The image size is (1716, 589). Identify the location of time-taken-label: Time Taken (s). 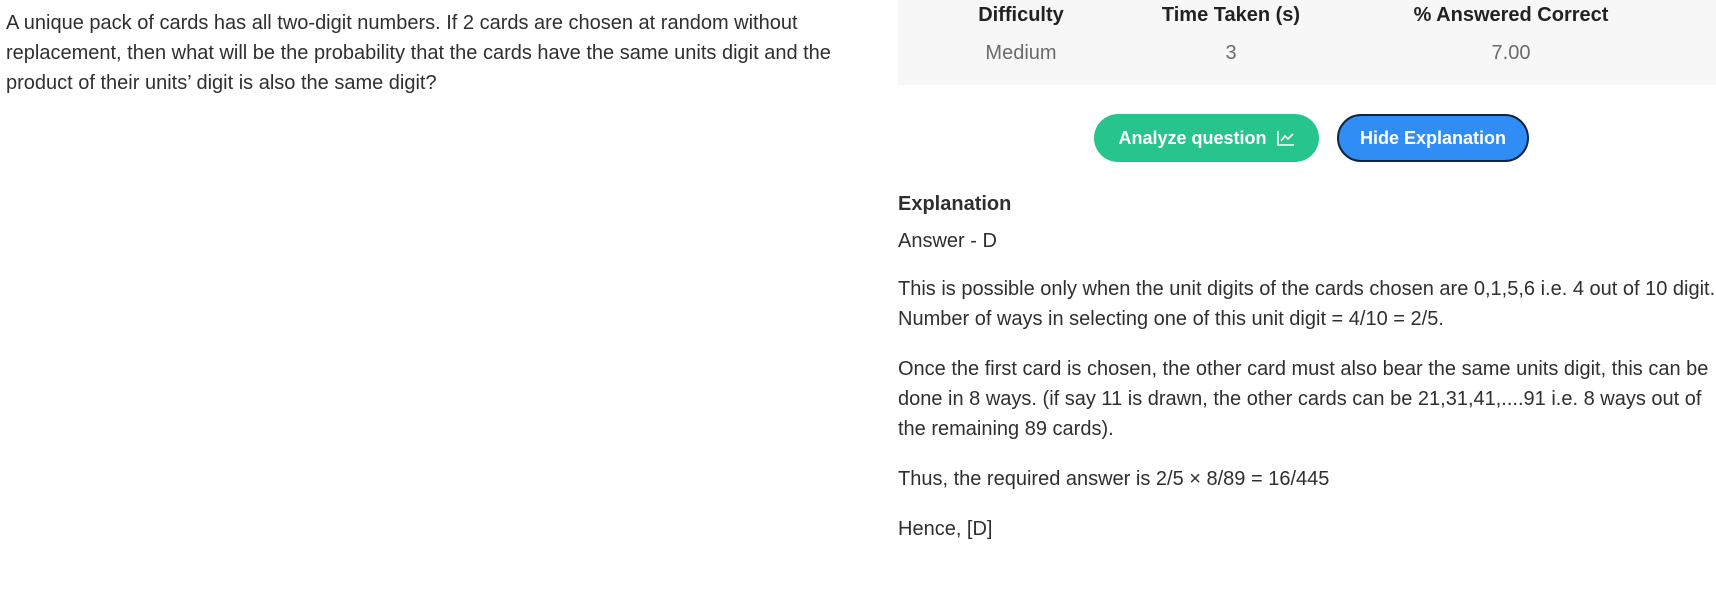
(1231, 15).